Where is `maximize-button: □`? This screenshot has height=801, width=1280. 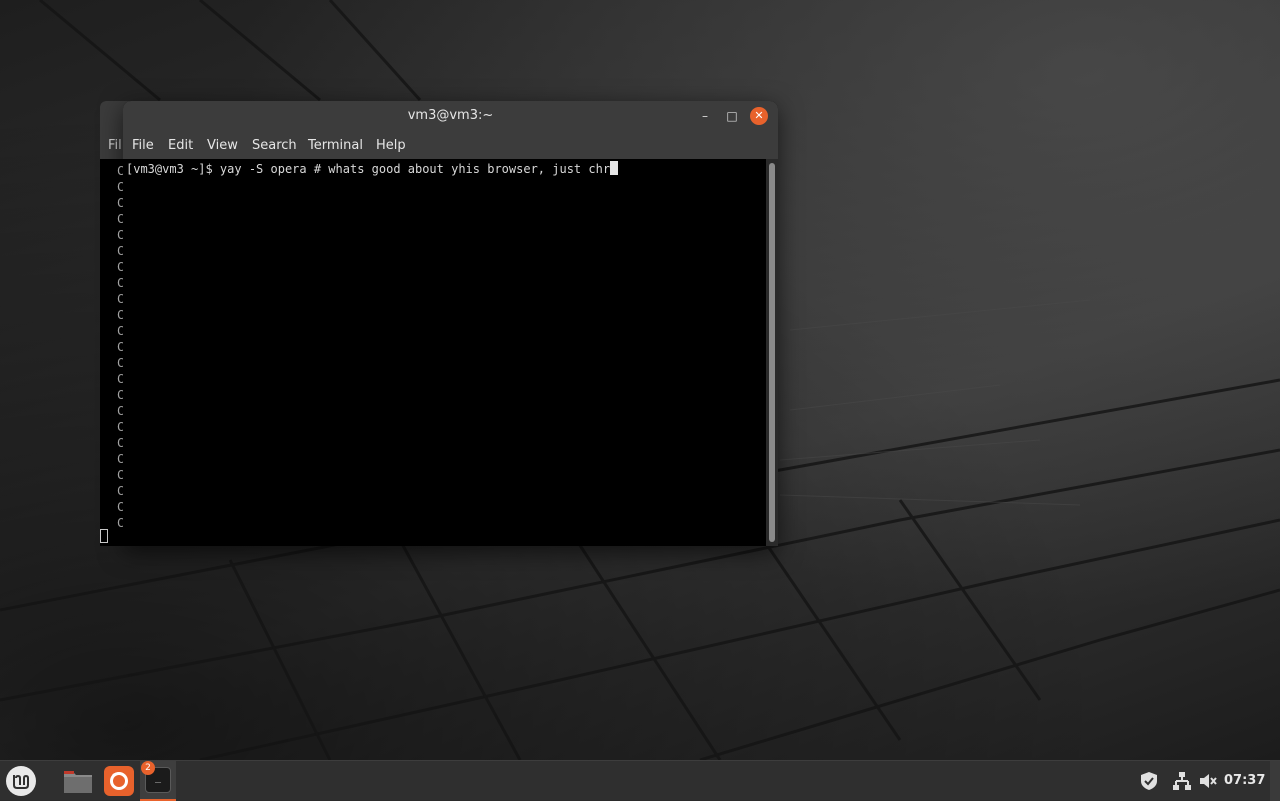
maximize-button: □ is located at coordinates (732, 116).